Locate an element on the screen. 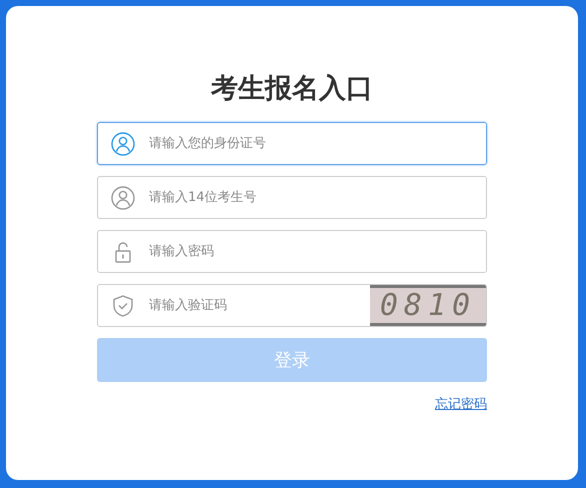 The width and height of the screenshot is (586, 488). forgot-password-link: 忘记密码 is located at coordinates (461, 404).